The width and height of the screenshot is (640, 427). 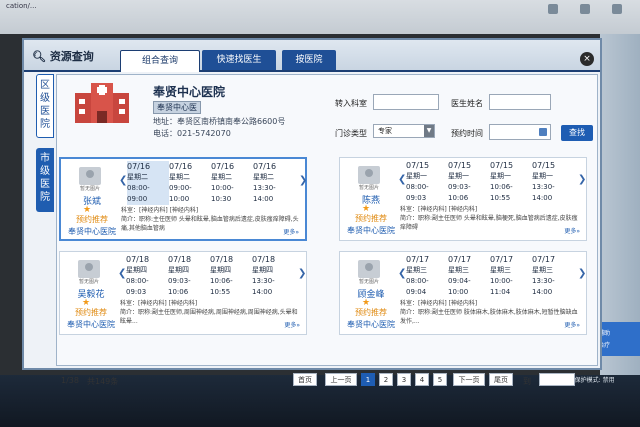 What do you see at coordinates (231, 276) in the screenshot?
I see `time-slot: 07/18 星期四 10:06-10:55` at bounding box center [231, 276].